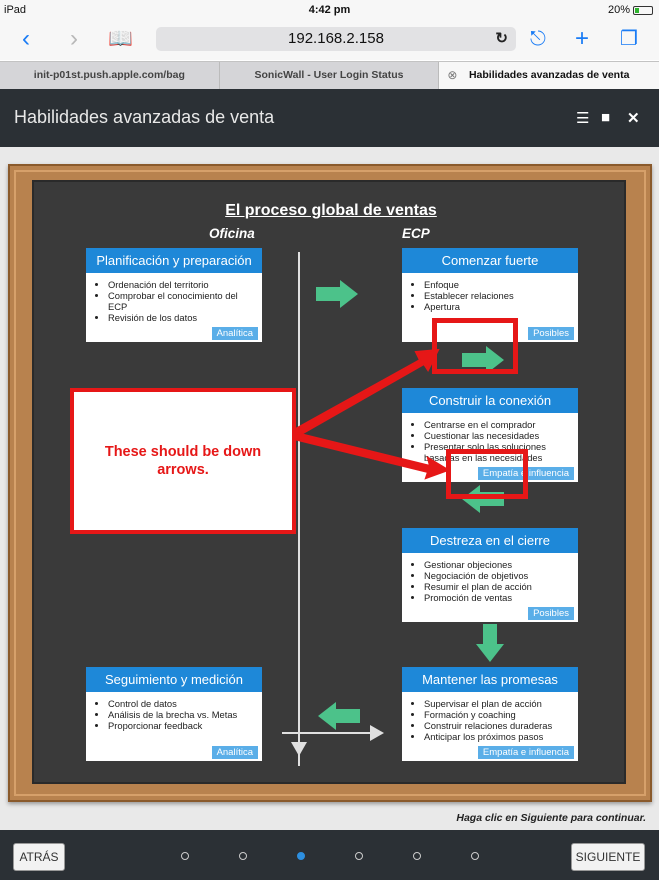  I want to click on back-button: ATRÁS, so click(39, 857).